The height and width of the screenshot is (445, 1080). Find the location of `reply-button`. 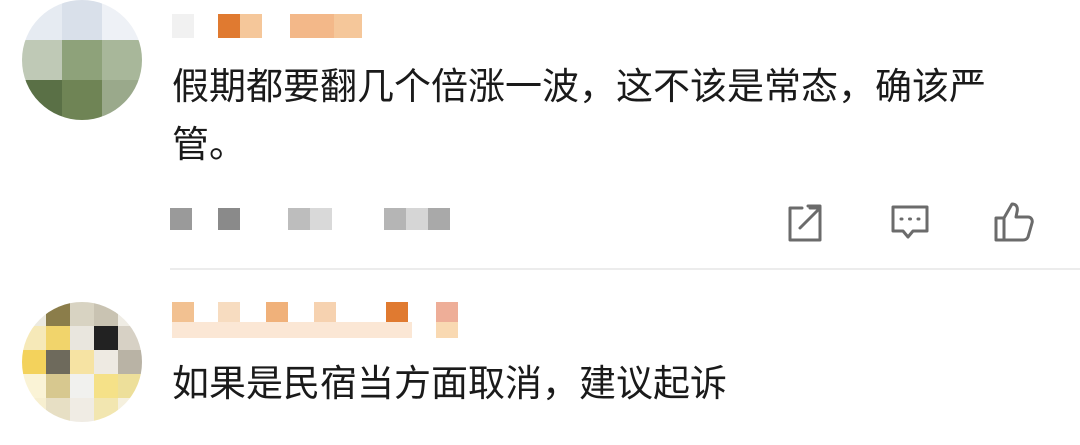

reply-button is located at coordinates (910, 222).